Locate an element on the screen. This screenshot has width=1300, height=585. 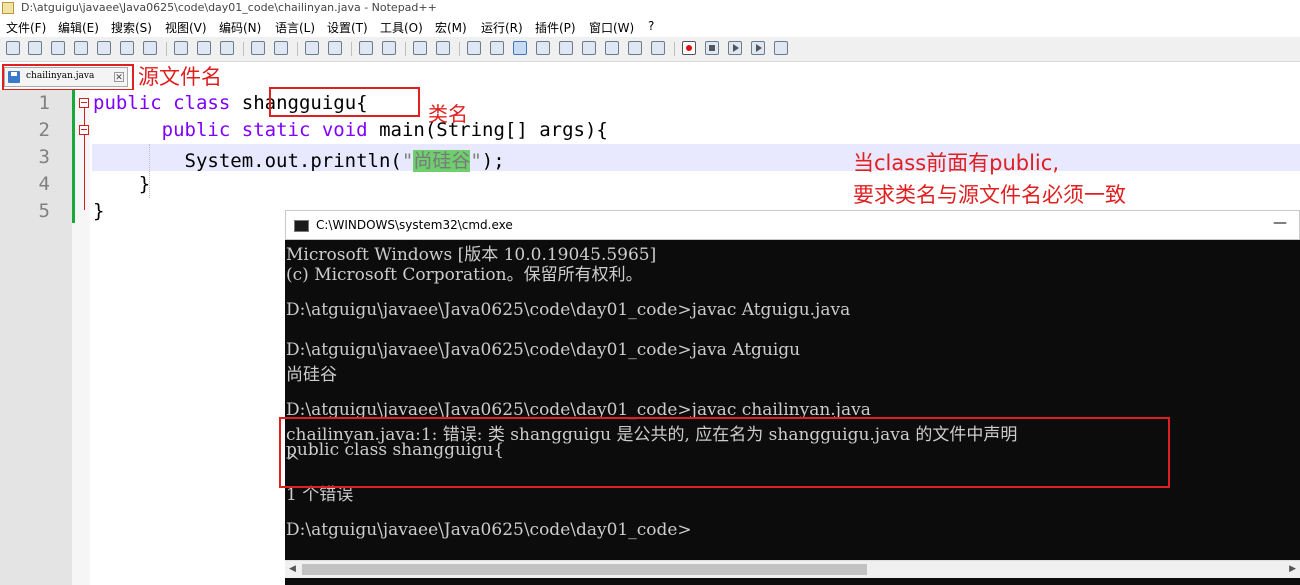
line-number: 3 is located at coordinates (44, 157).